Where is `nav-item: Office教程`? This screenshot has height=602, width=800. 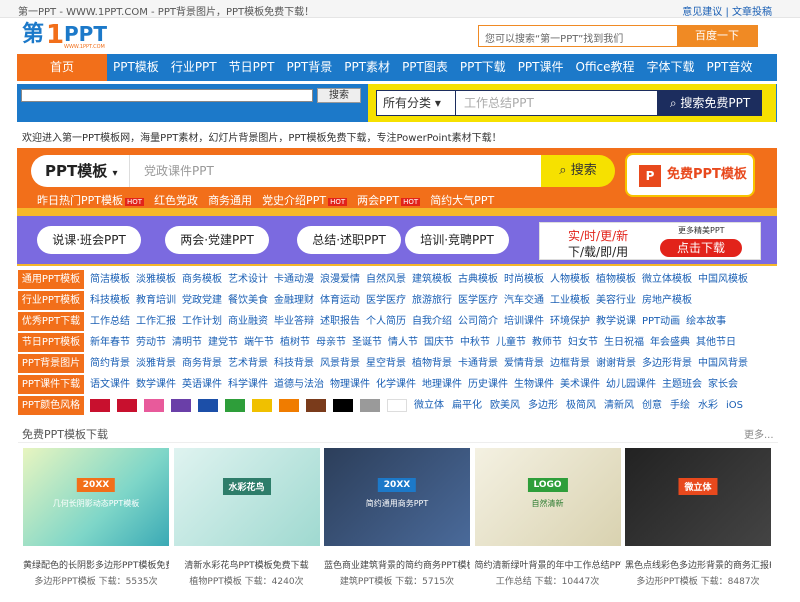
nav-item: Office教程 is located at coordinates (605, 67).